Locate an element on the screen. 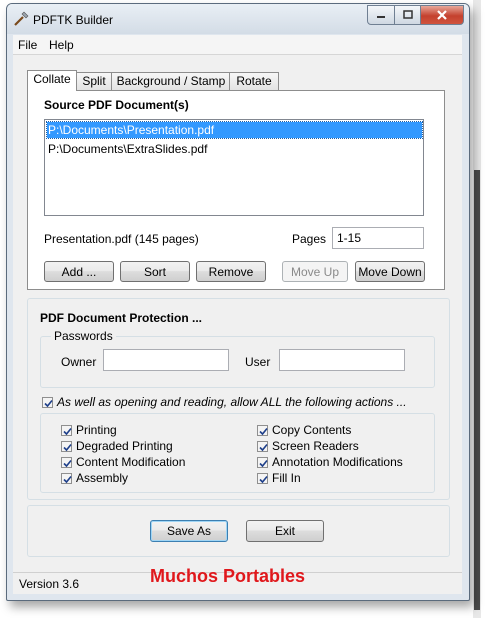  user-password-field is located at coordinates (342, 360).